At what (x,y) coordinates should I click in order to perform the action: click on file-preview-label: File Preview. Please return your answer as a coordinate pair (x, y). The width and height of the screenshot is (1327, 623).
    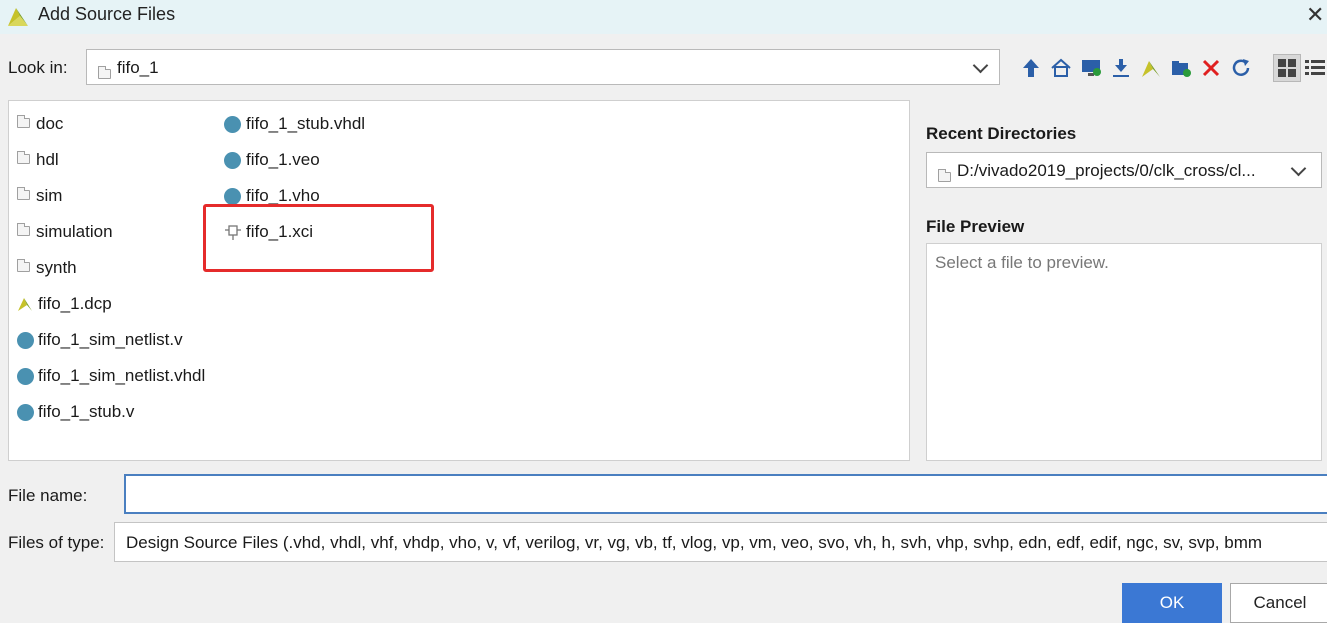
    Looking at the image, I should click on (975, 226).